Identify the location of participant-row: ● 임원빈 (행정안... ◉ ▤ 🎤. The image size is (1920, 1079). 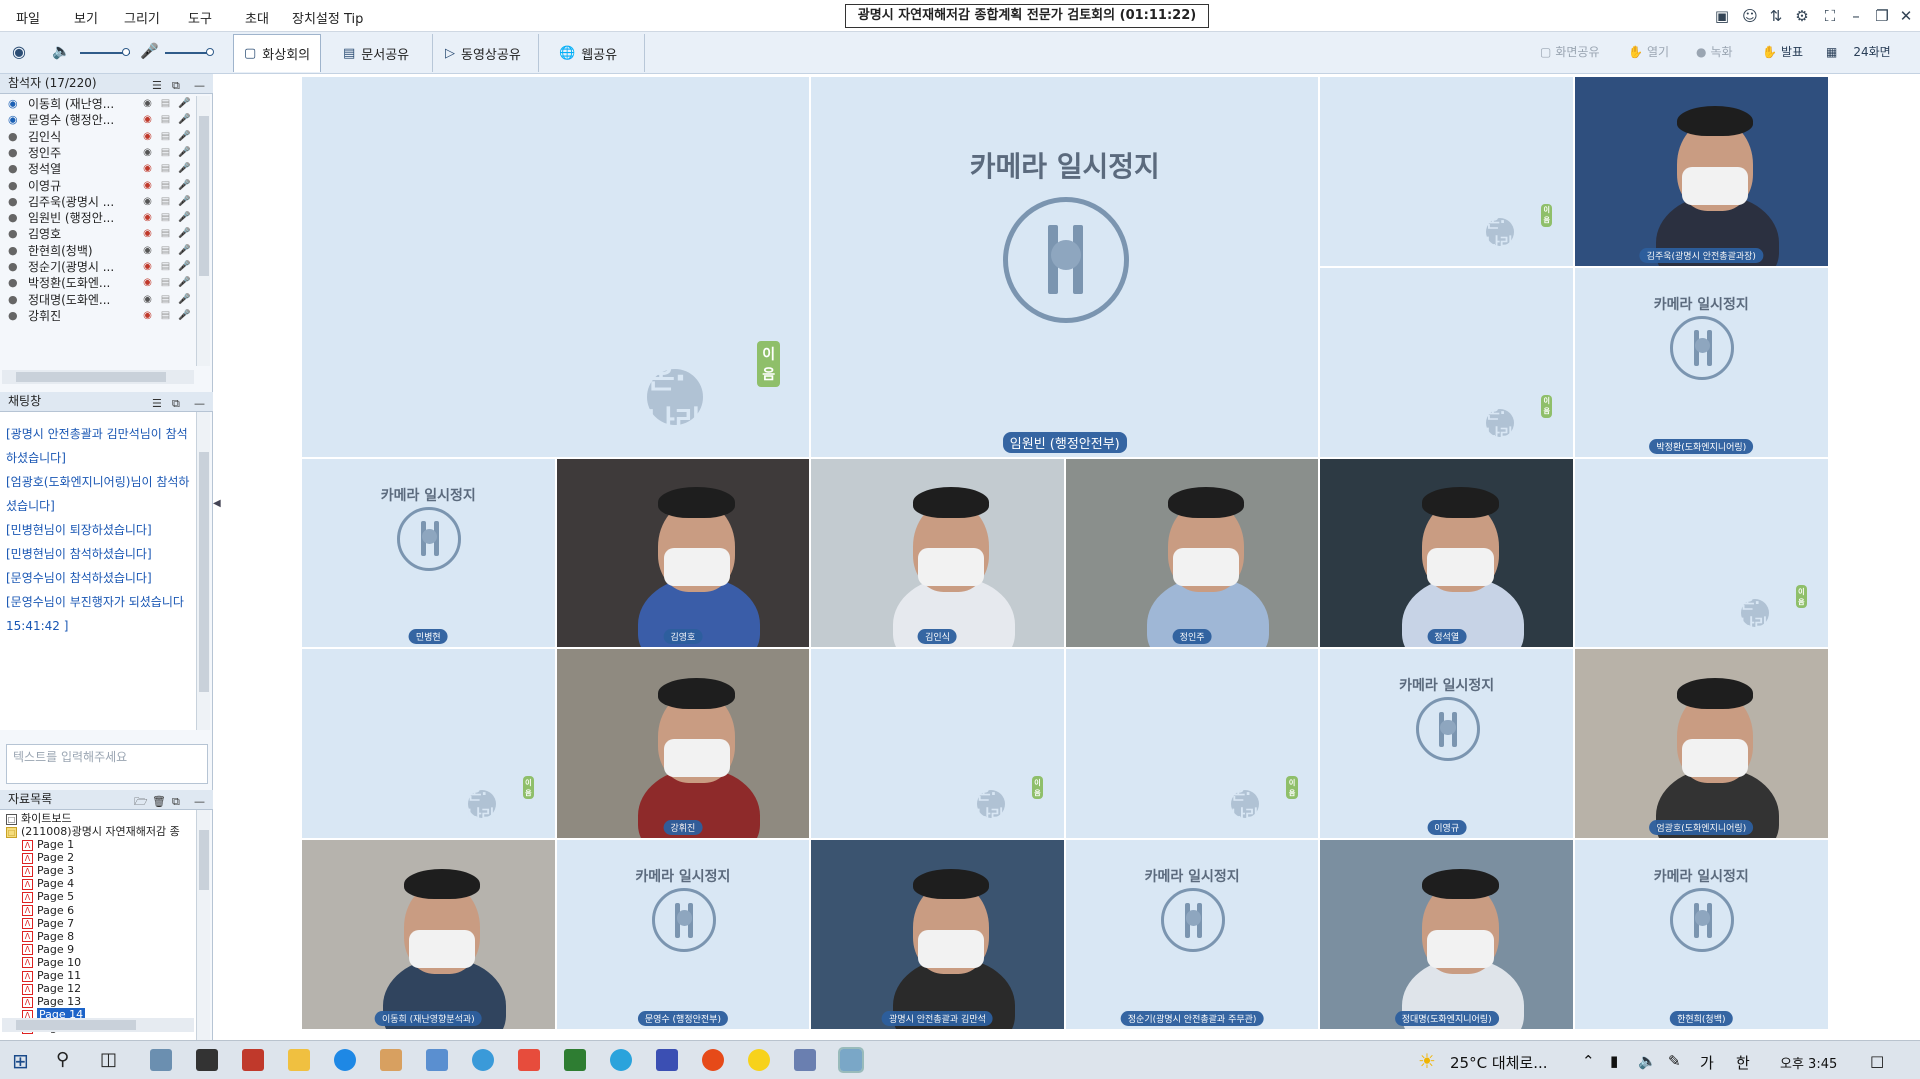
(100, 218).